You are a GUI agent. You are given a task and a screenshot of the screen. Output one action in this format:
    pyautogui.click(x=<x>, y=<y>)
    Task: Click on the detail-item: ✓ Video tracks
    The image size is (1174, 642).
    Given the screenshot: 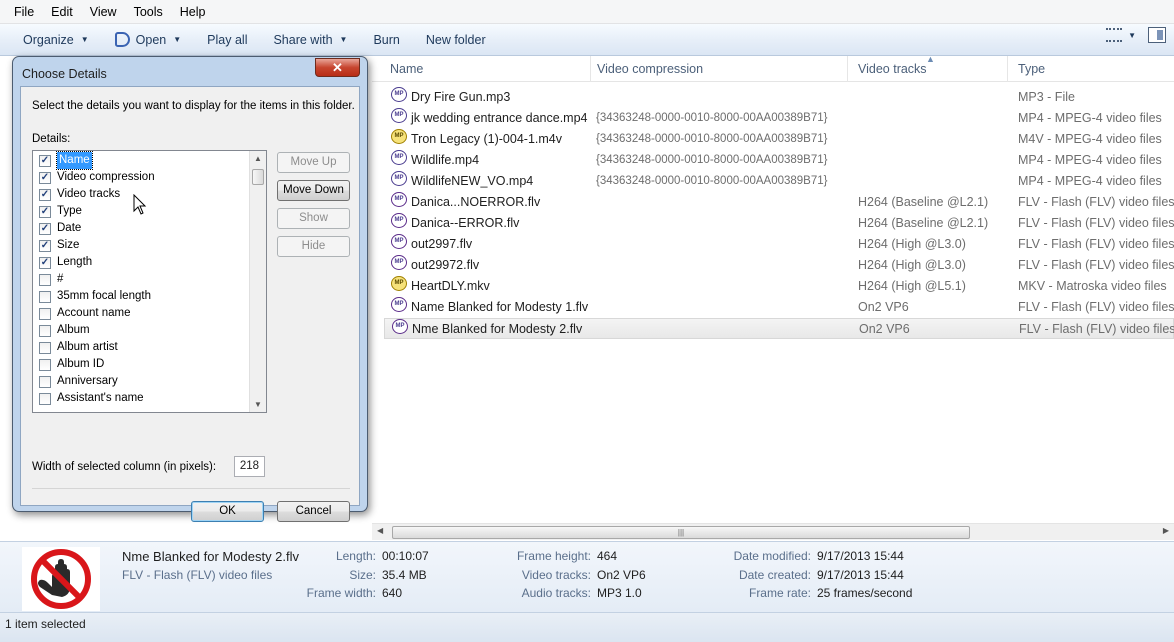 What is the action you would take?
    pyautogui.click(x=79, y=194)
    